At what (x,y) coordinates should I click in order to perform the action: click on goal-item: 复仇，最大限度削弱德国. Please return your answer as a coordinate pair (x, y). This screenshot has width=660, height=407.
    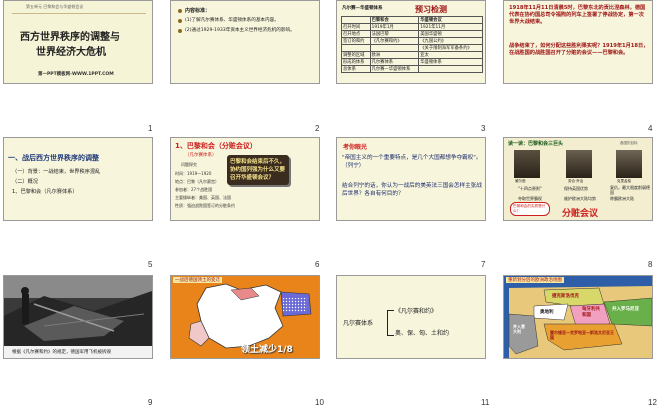
    Looking at the image, I should click on (630, 190).